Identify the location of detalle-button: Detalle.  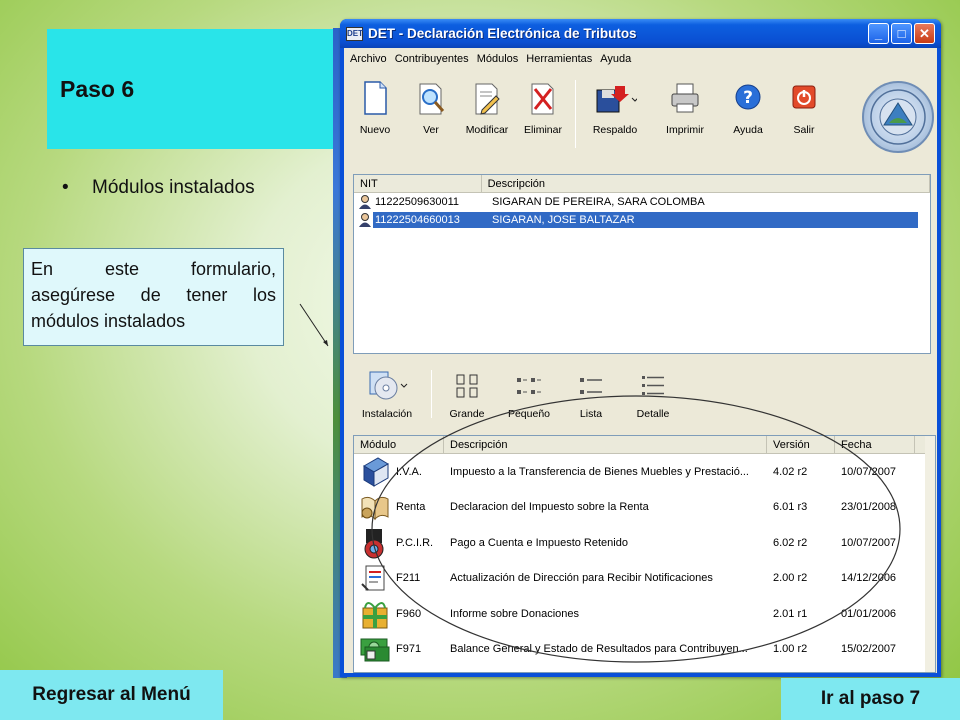
(653, 395).